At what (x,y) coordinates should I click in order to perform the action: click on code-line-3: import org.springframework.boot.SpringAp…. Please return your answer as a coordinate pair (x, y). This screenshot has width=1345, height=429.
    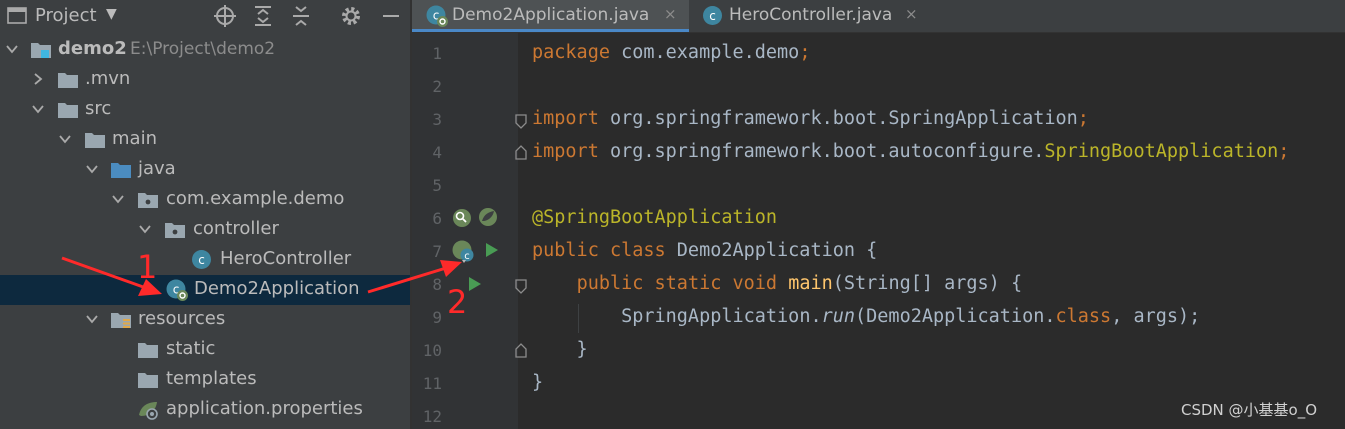
    Looking at the image, I should click on (810, 118).